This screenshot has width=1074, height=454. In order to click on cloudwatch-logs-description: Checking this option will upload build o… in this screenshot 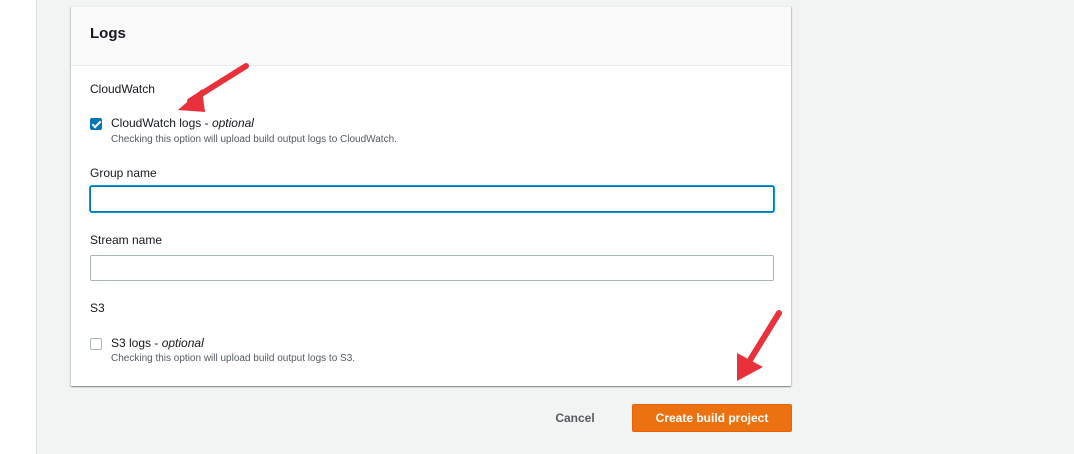, I will do `click(254, 139)`.